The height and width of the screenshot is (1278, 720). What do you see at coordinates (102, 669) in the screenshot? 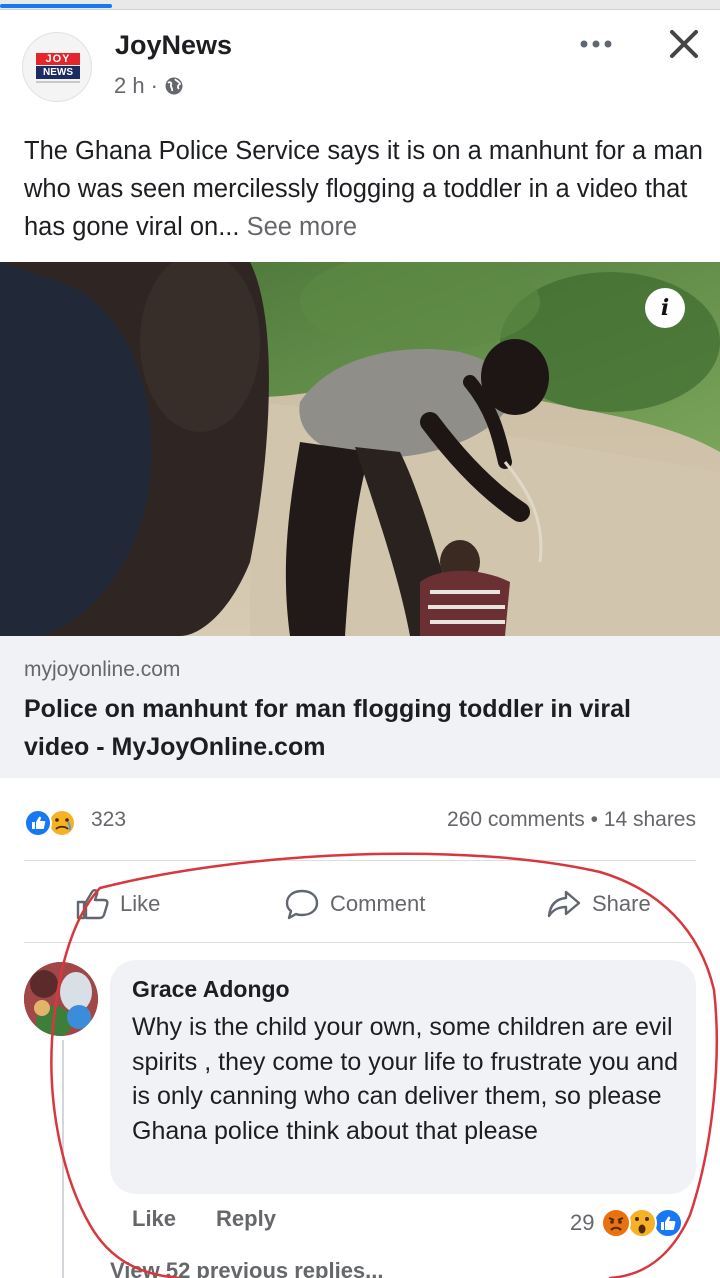
I see `link-domain: myjoyonline.com` at bounding box center [102, 669].